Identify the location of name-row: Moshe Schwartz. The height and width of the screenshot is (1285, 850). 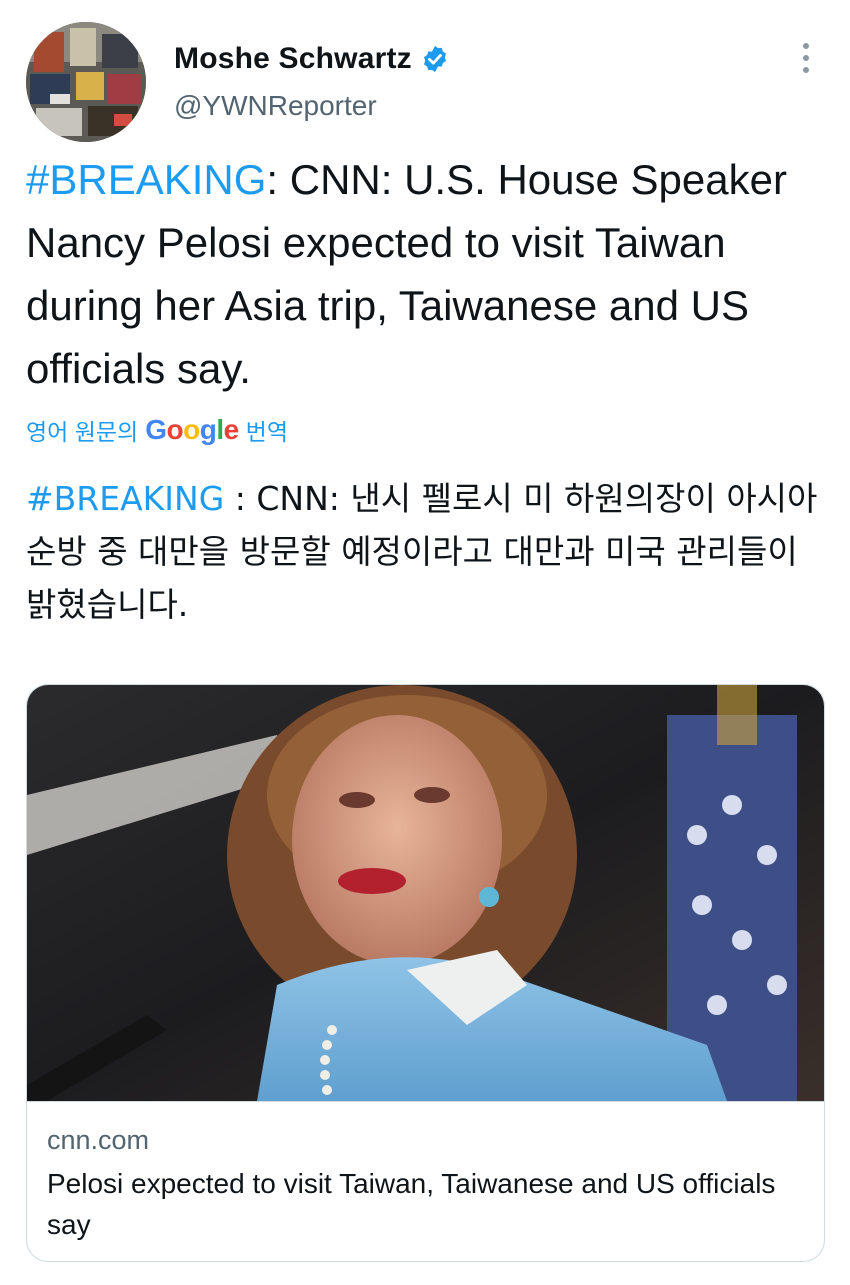
(312, 59).